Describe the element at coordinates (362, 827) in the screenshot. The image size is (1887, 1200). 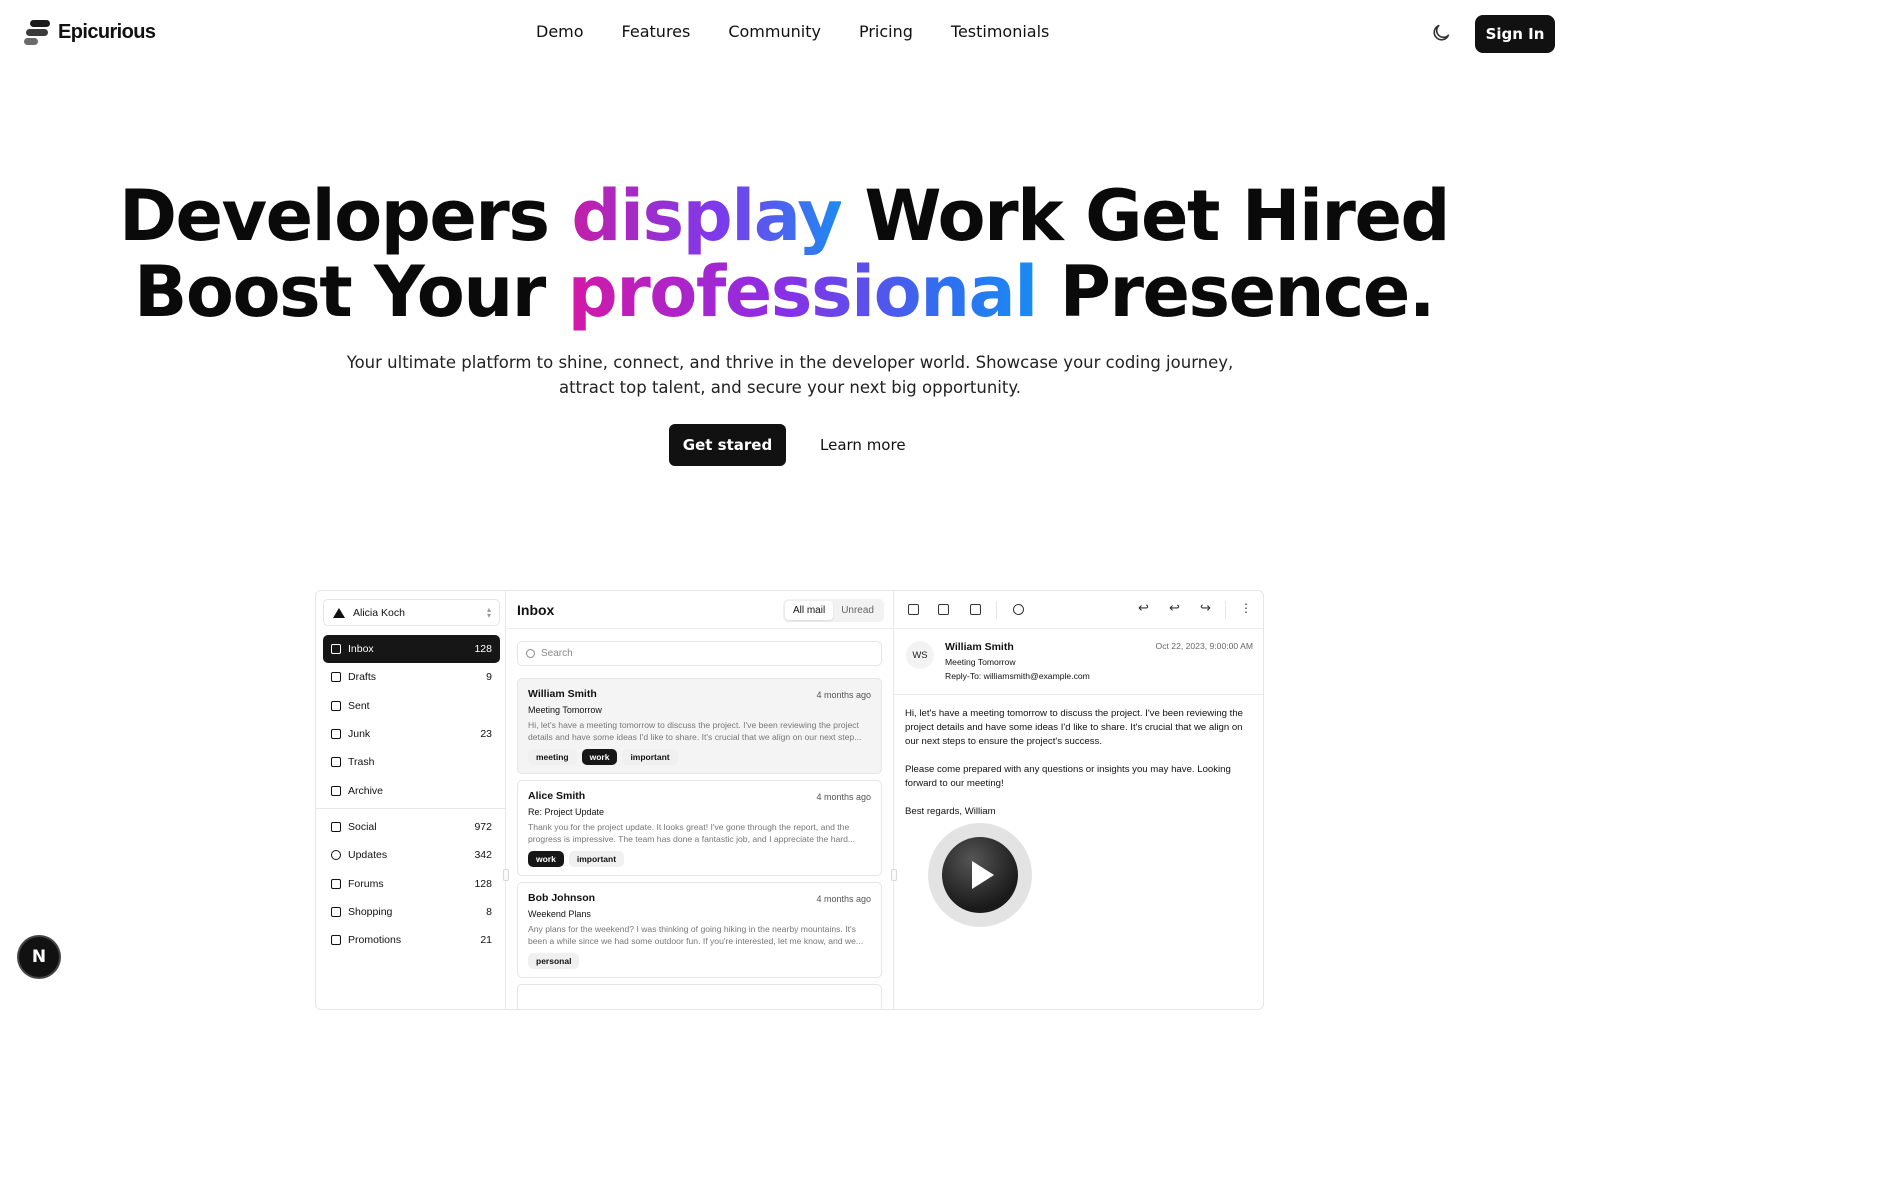
I see `category-label: Social` at that location.